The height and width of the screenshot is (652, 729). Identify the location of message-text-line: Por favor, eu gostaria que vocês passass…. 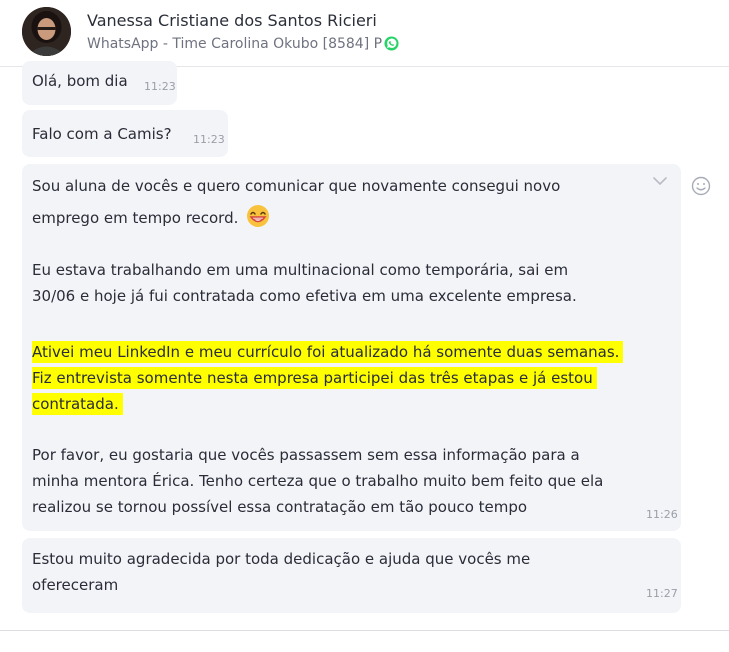
(306, 455).